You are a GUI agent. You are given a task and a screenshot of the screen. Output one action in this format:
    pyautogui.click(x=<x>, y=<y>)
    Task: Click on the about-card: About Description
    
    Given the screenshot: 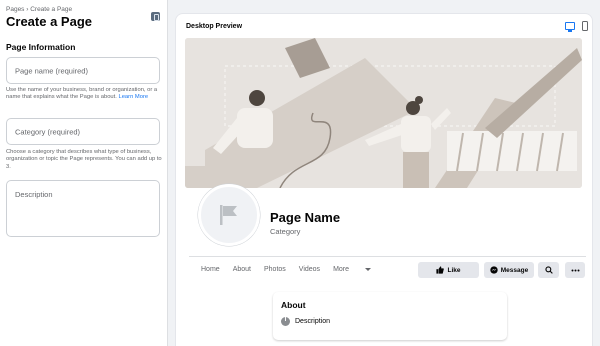 What is the action you would take?
    pyautogui.click(x=390, y=316)
    